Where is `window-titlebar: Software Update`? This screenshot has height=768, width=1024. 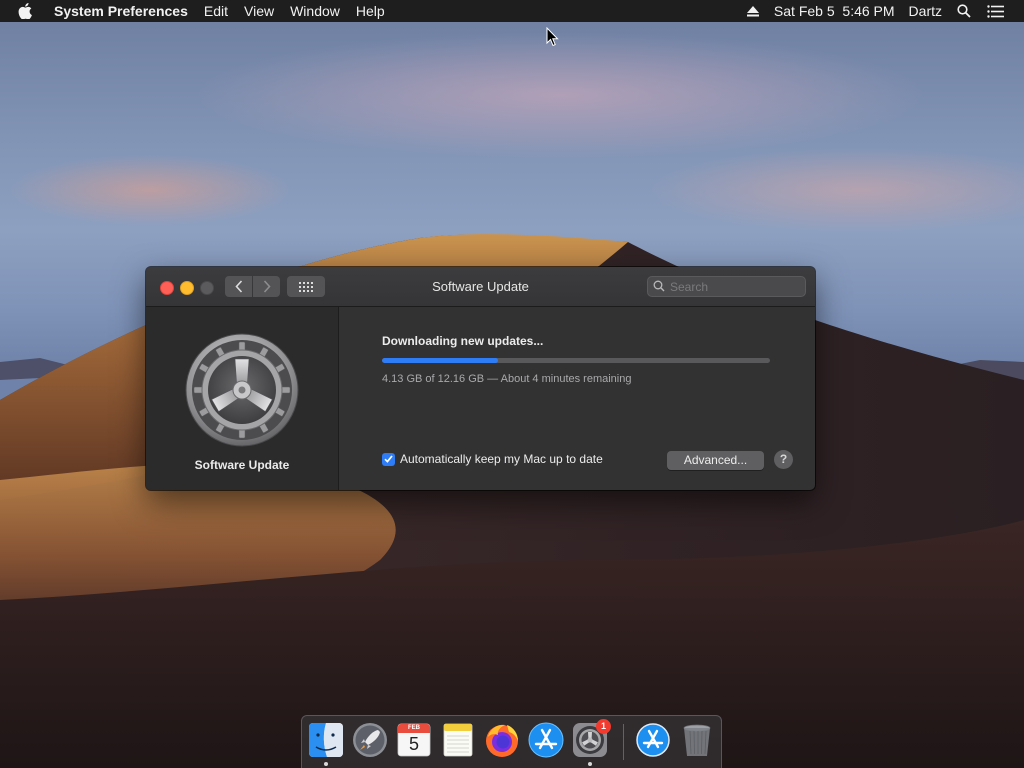 window-titlebar: Software Update is located at coordinates (480, 287).